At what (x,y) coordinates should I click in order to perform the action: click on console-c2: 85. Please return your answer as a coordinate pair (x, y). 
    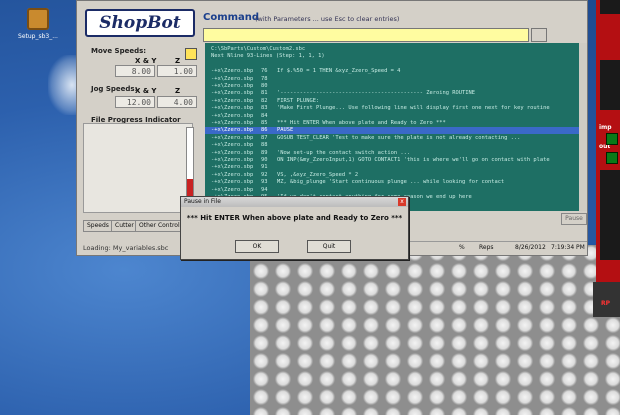
    Looking at the image, I should click on (264, 123).